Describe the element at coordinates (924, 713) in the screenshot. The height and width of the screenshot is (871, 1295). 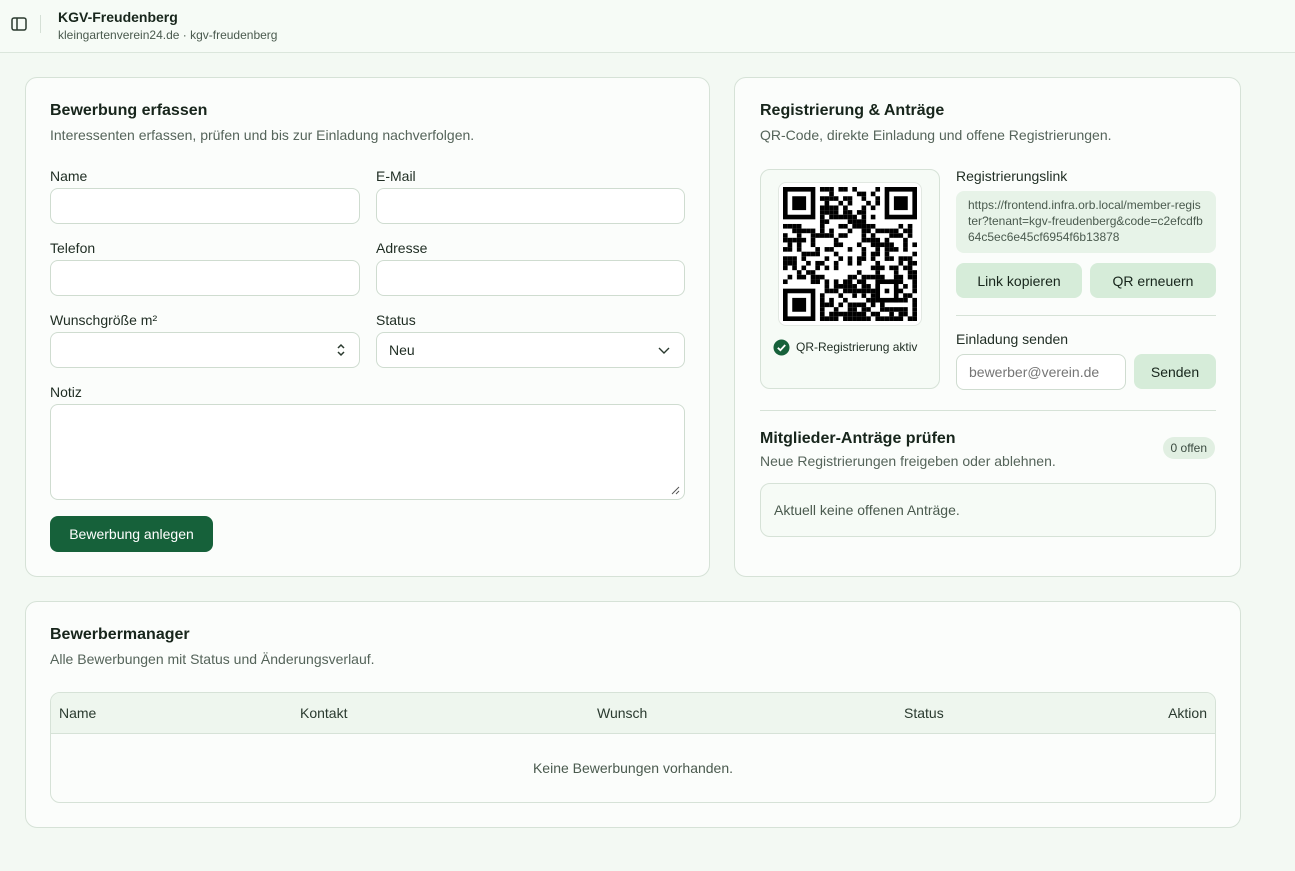
I see `column-header-status: Status` at that location.